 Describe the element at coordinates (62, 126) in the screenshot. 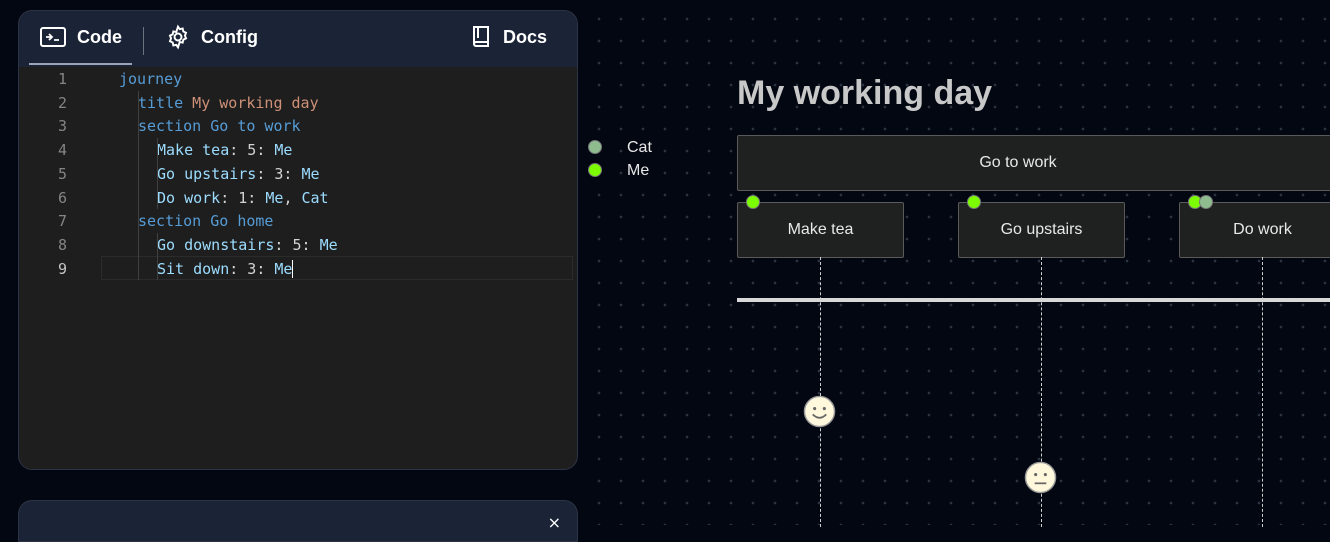

I see `line-number: 3` at that location.